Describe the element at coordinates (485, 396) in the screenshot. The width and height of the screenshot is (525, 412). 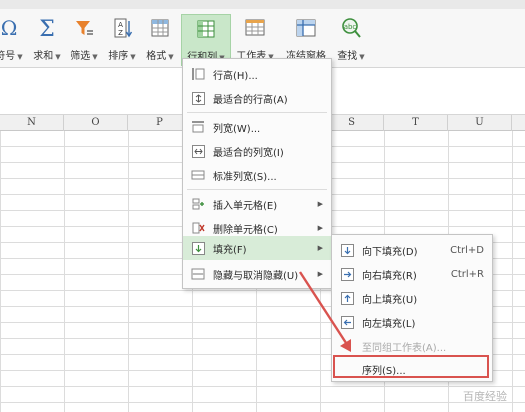
I see `watermark: 百度经验` at that location.